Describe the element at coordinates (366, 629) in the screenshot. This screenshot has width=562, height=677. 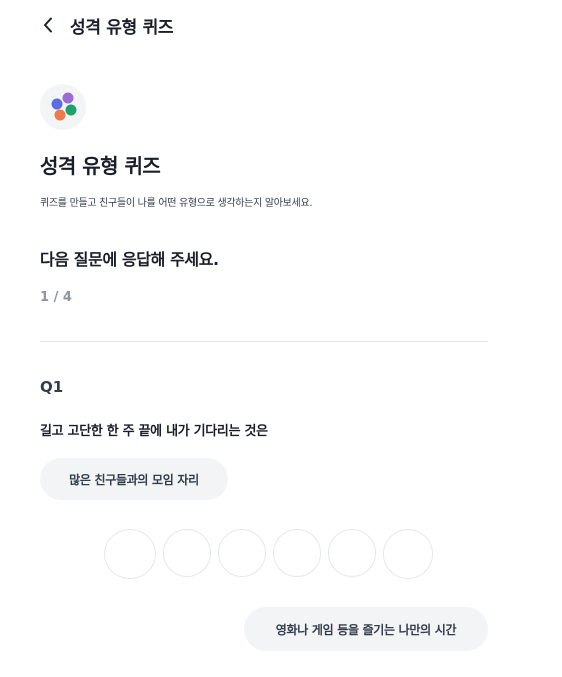
I see `option-b-button: 영화나 게임 등을 즐기는 나만의 시간` at that location.